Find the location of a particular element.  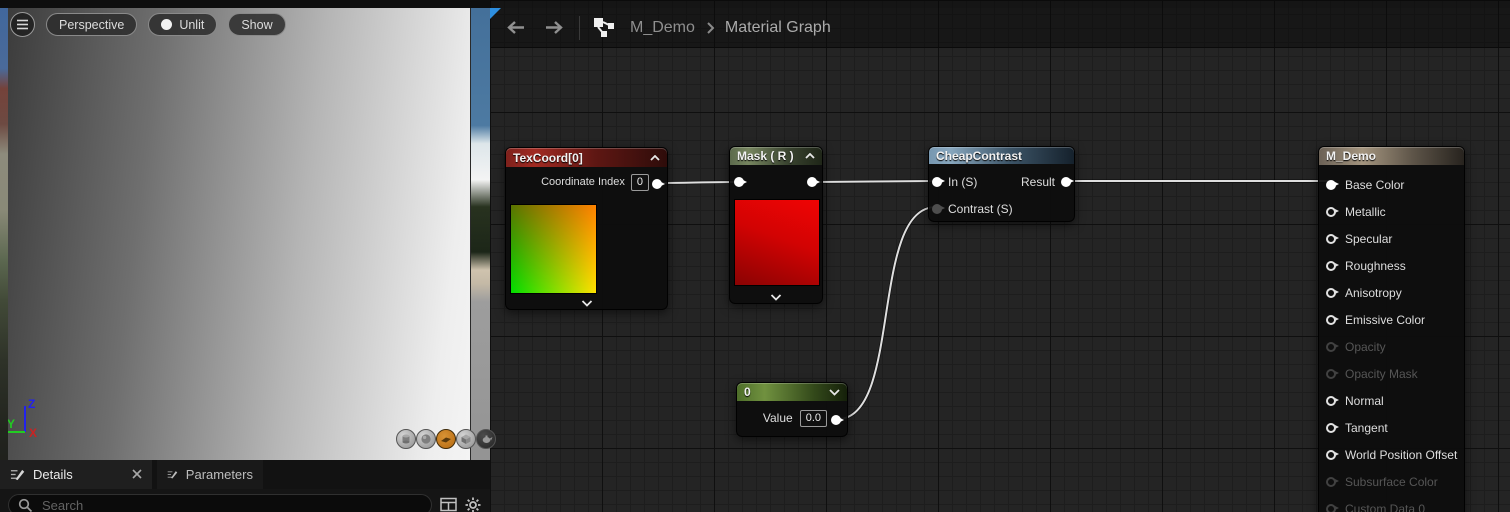

pin-world-position-offset is located at coordinates (1332, 454).